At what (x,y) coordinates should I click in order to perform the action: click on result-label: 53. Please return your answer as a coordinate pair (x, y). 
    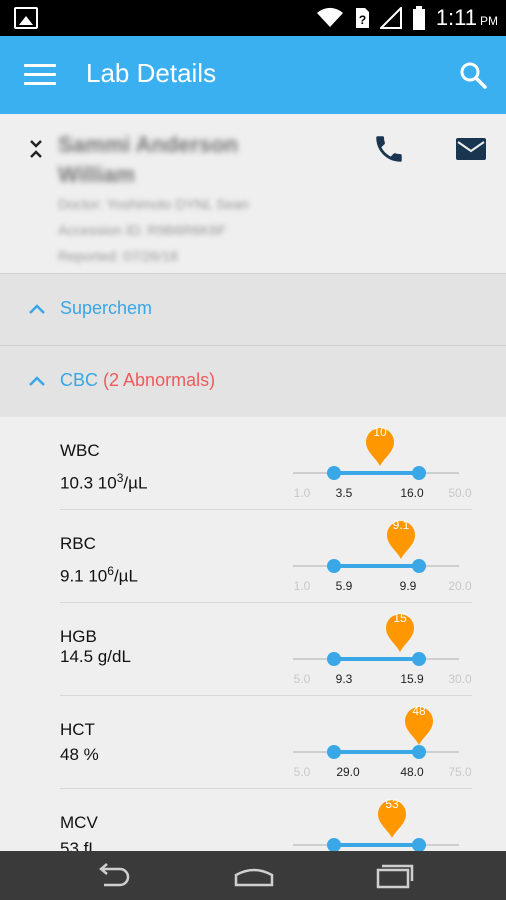
    Looking at the image, I should click on (392, 804).